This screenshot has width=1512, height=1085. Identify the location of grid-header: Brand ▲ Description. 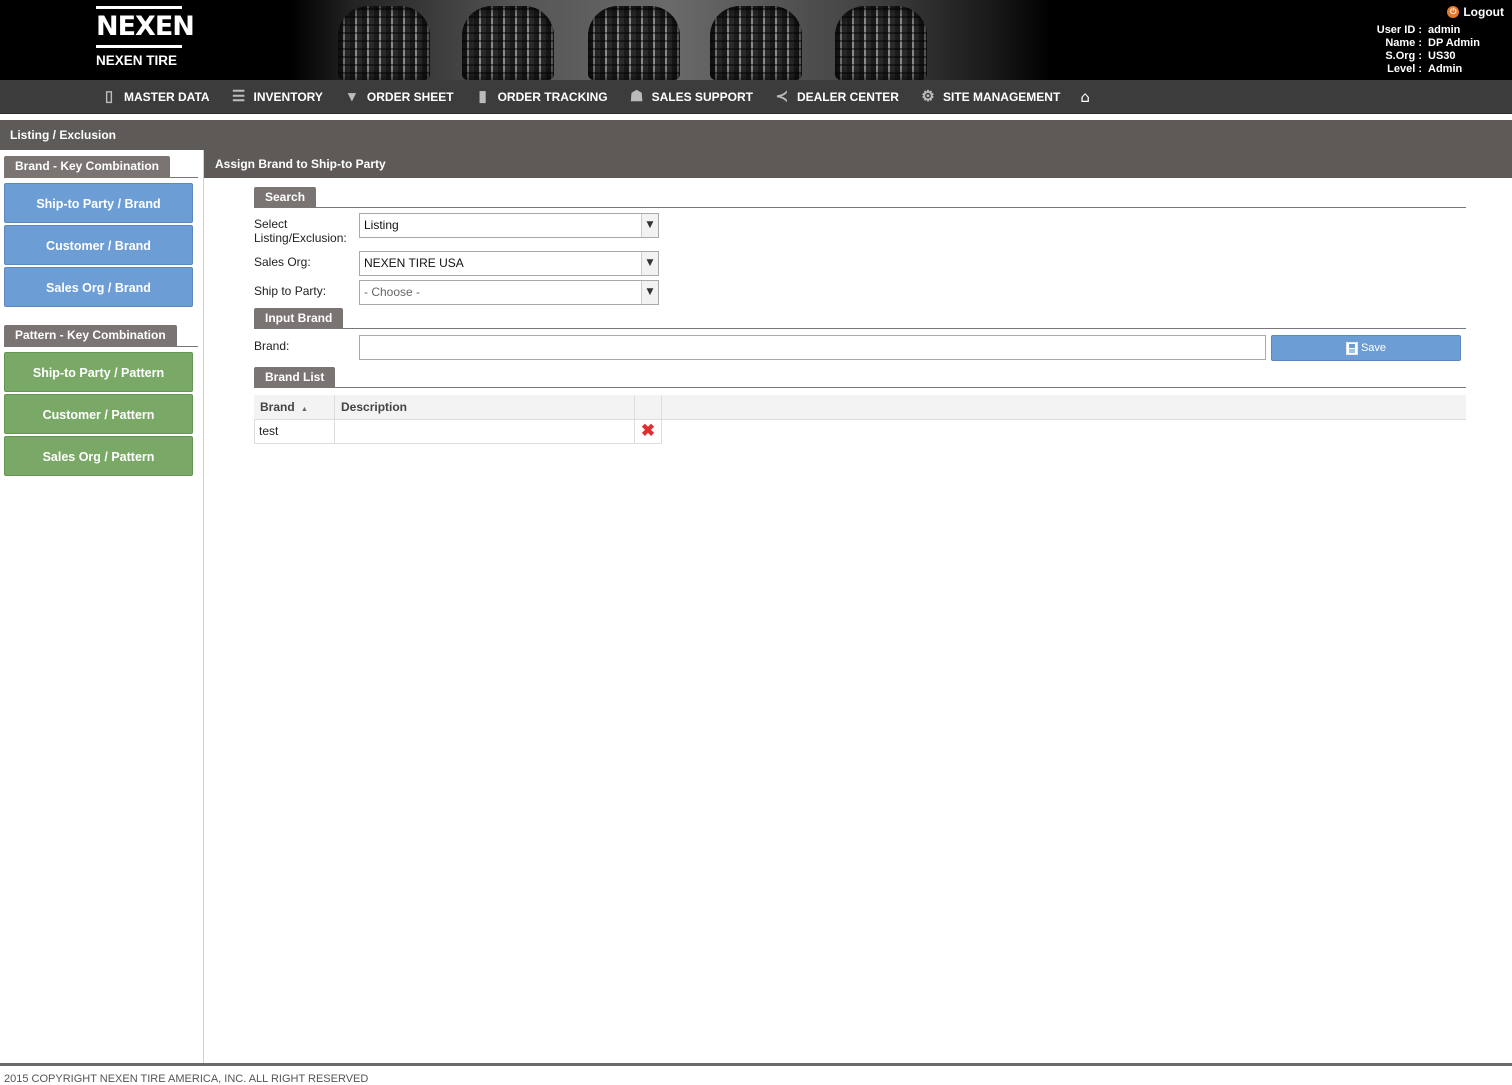
(860, 407).